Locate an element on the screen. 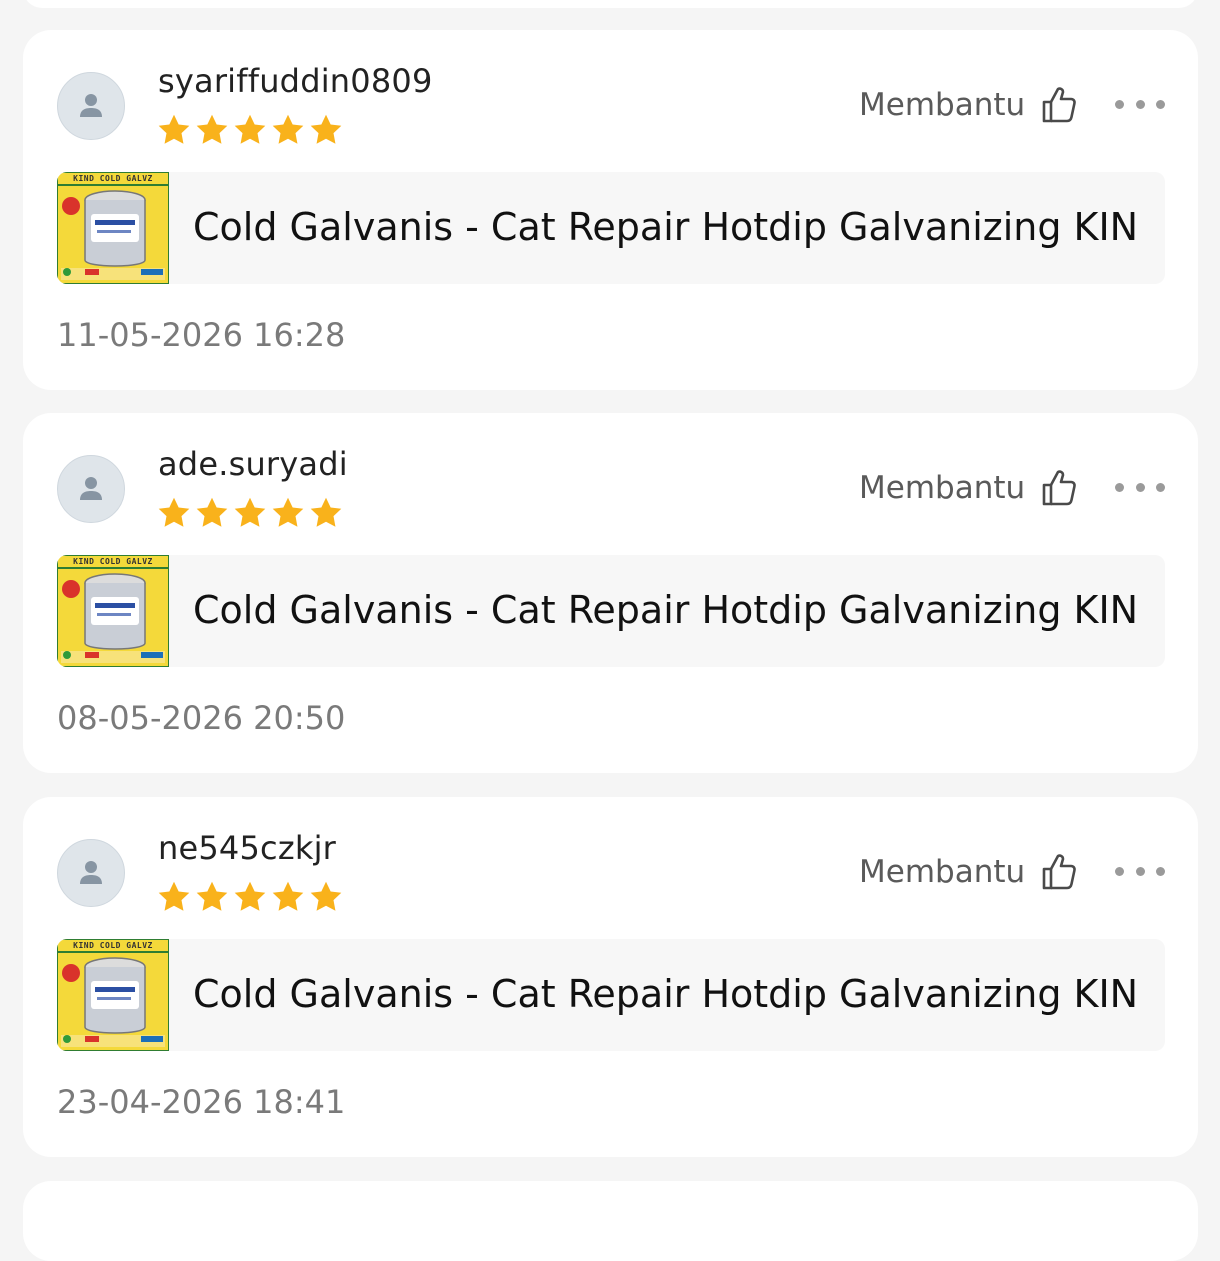 Image resolution: width=1220 pixels, height=1261 pixels. review-date: 08-05-2026 20:50 is located at coordinates (201, 718).